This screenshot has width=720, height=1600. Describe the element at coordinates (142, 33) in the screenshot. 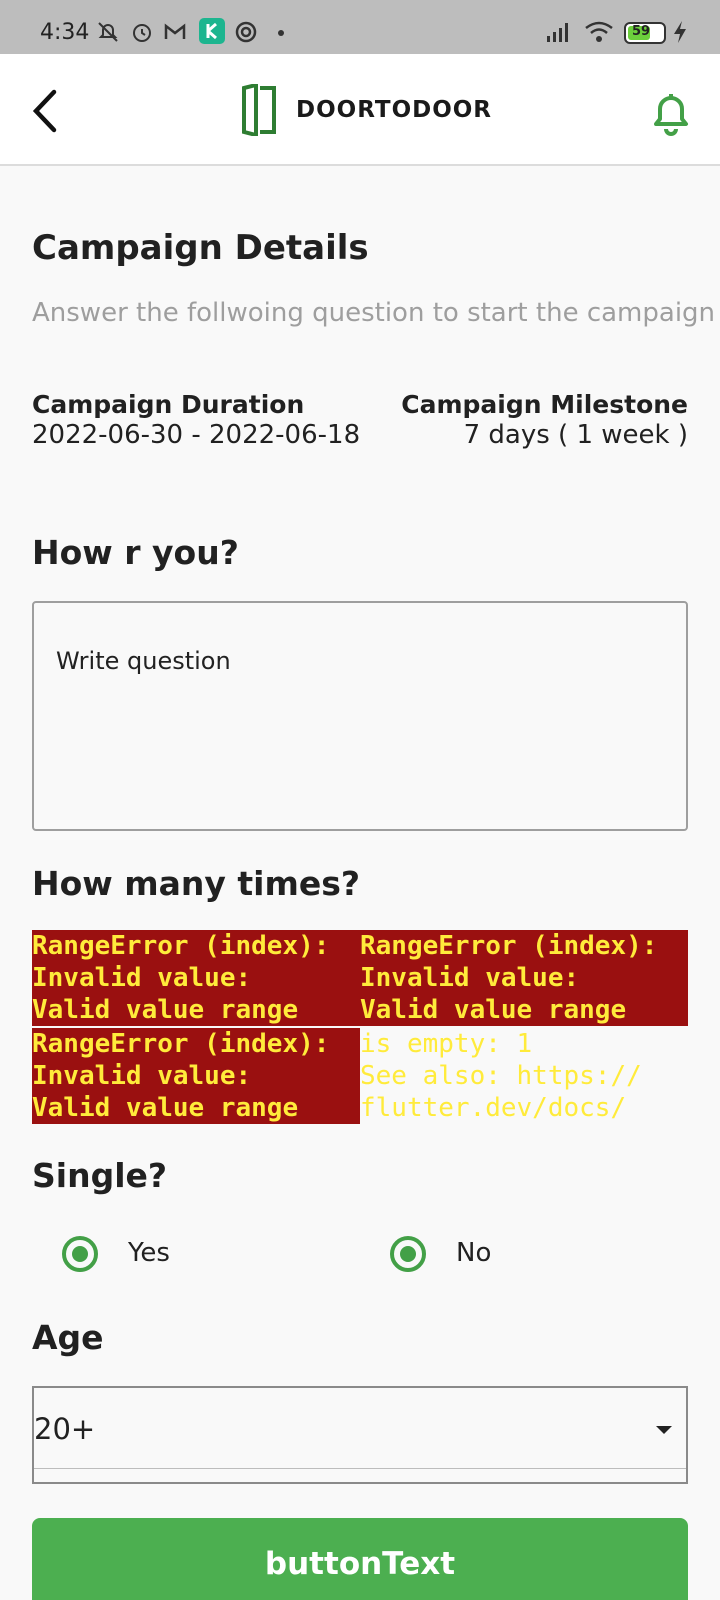

I see `alarm-icon` at that location.